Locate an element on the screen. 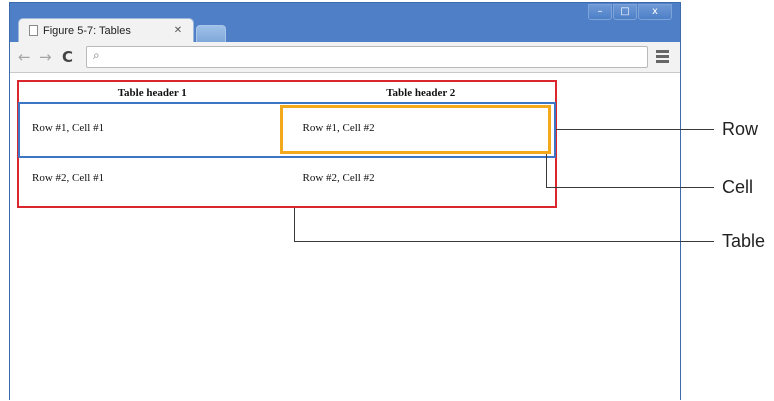 The height and width of the screenshot is (401, 774). menu-icon is located at coordinates (662, 56).